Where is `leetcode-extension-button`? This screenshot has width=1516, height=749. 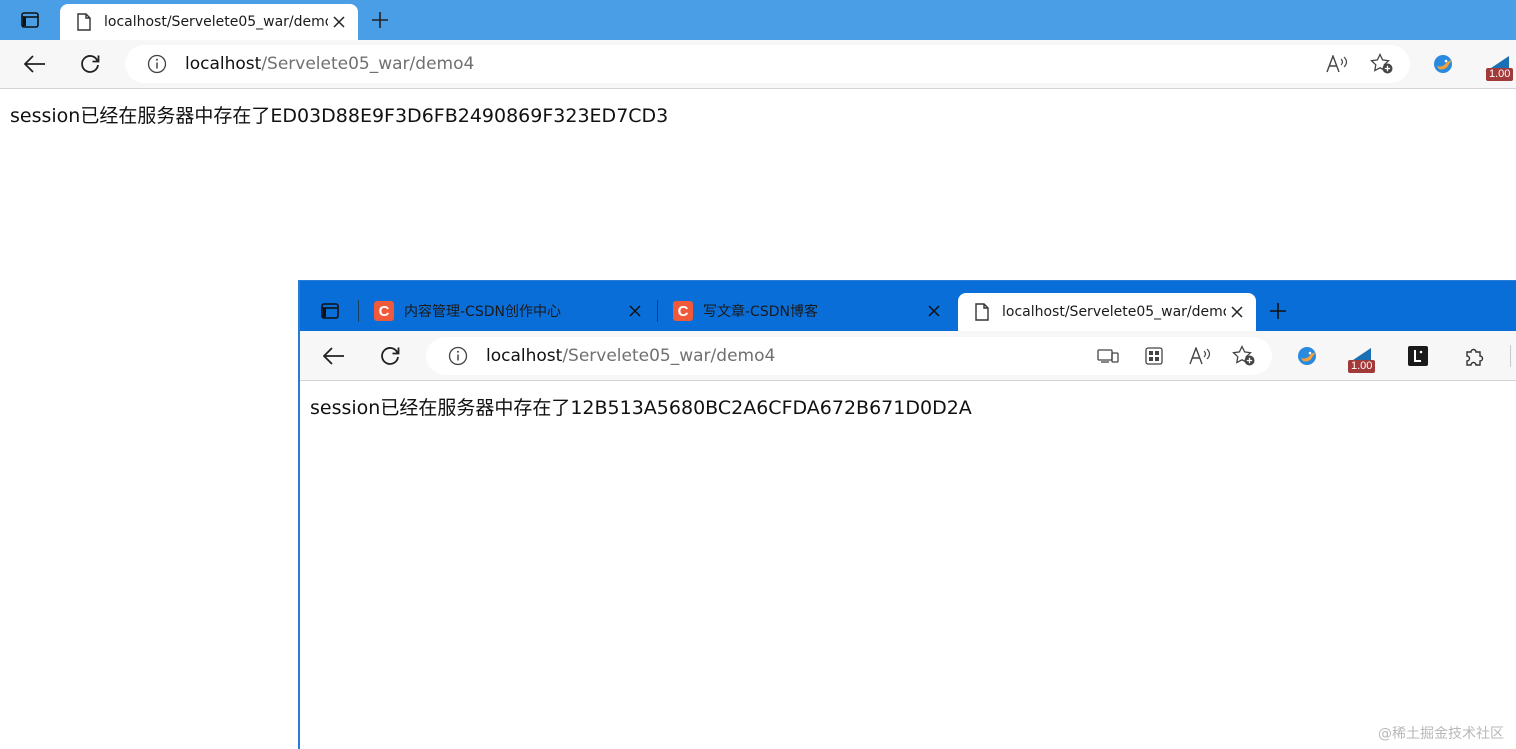
leetcode-extension-button is located at coordinates (1418, 356).